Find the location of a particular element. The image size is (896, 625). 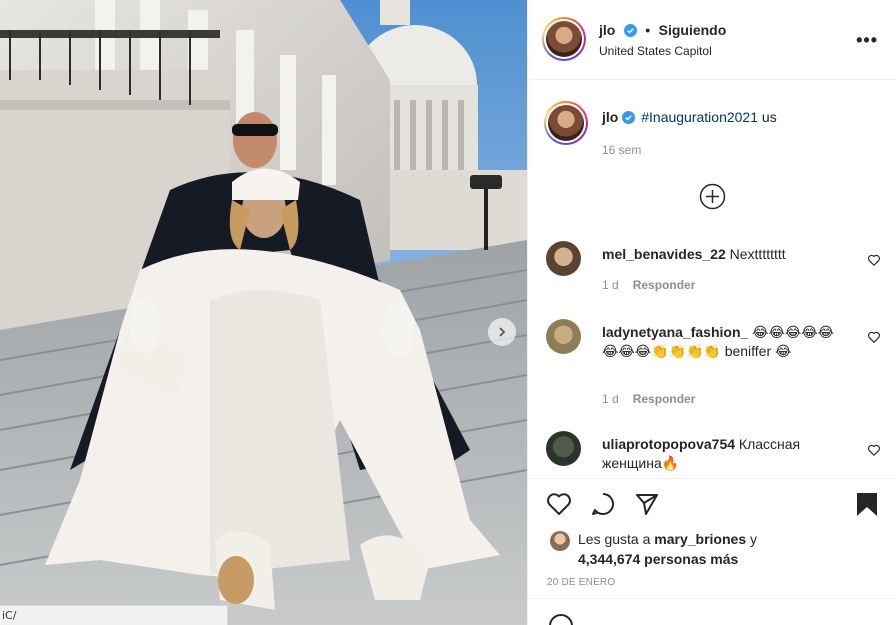

comment-item: uliaprotopopova754 Классная женщина🔥 is located at coordinates (713, 454).